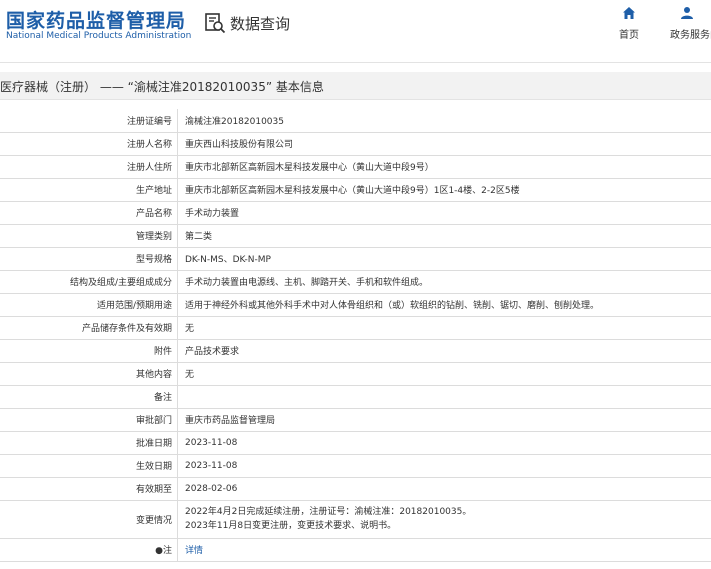 The width and height of the screenshot is (711, 569). I want to click on row-label: 注, so click(167, 551).